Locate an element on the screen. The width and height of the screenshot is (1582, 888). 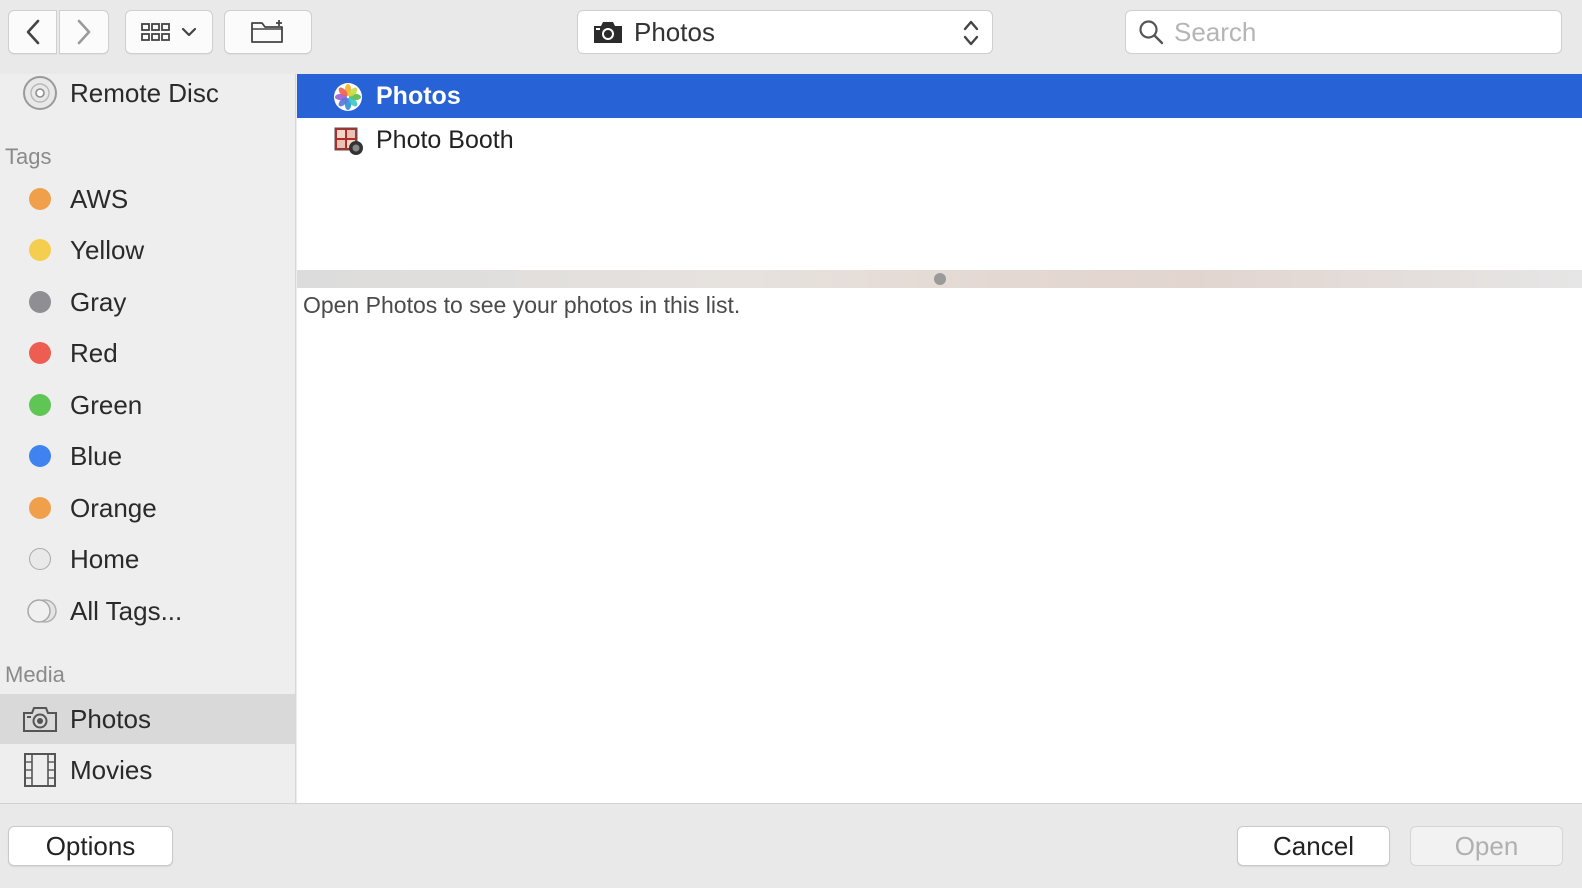
new-folder-icon is located at coordinates (267, 31).